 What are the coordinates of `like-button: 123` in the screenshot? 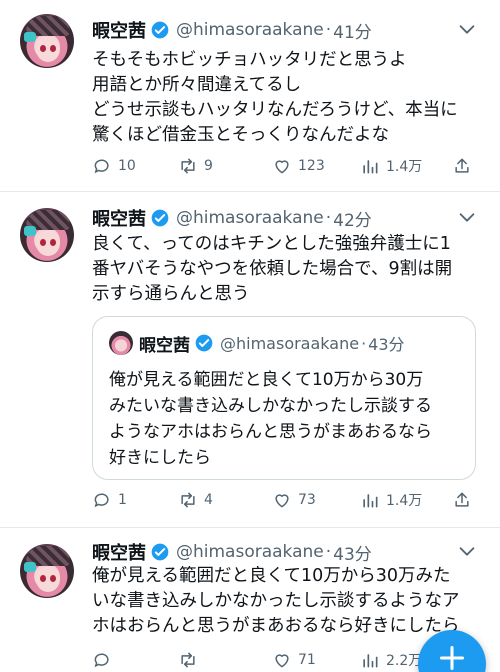 It's located at (298, 166).